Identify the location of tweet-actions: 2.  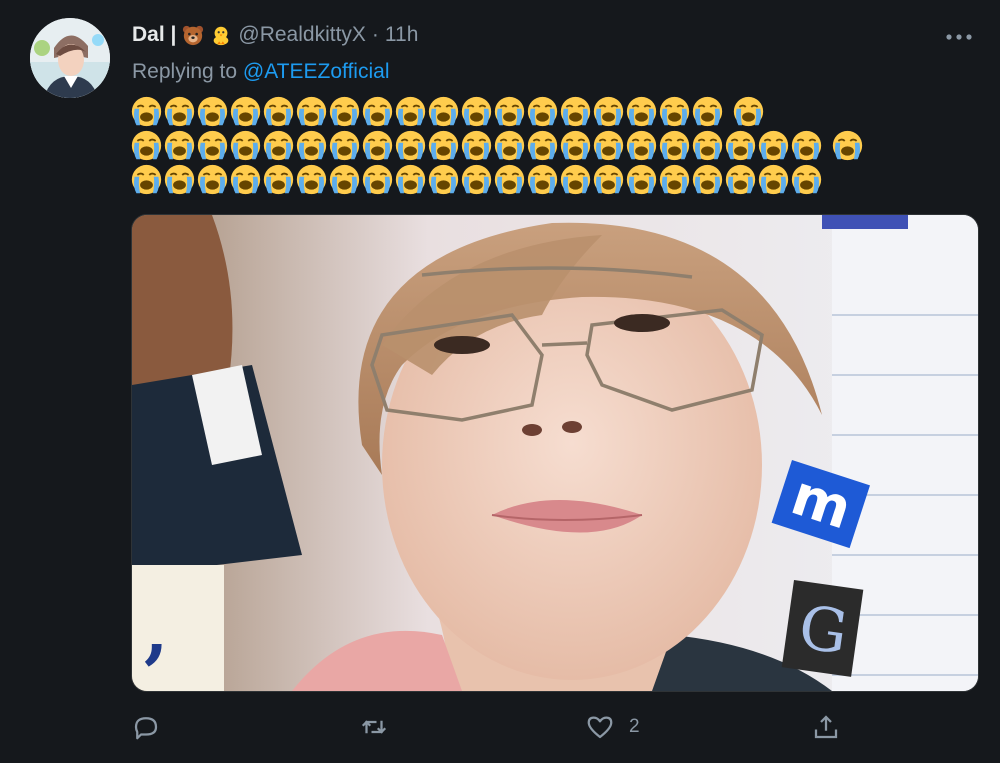
(491, 728).